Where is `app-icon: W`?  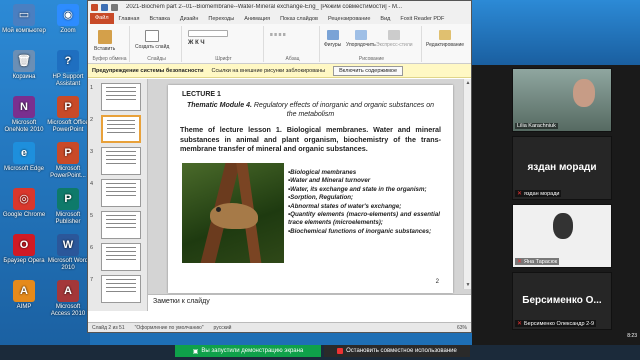
app-icon: W is located at coordinates (68, 245).